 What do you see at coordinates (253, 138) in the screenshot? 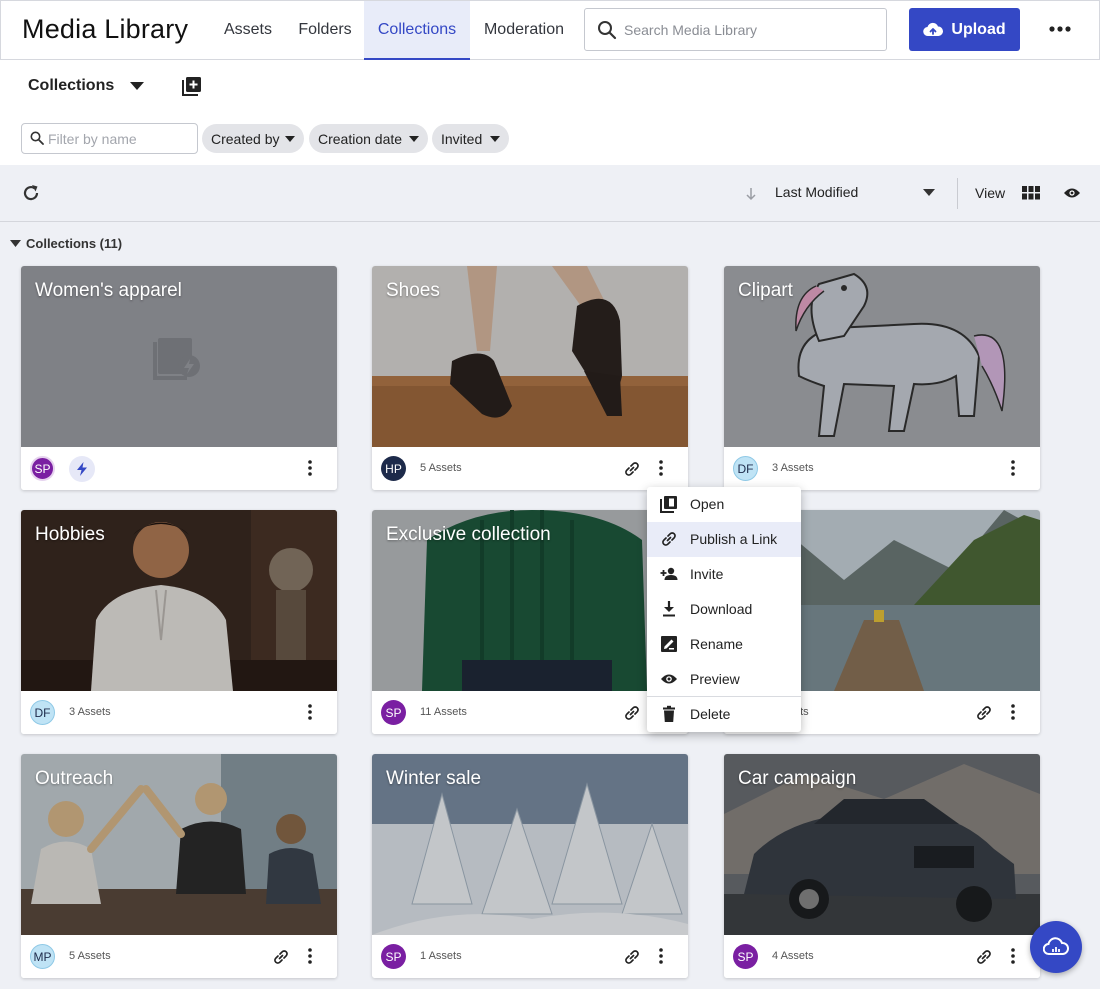
I see `filter-created-by: Created by` at bounding box center [253, 138].